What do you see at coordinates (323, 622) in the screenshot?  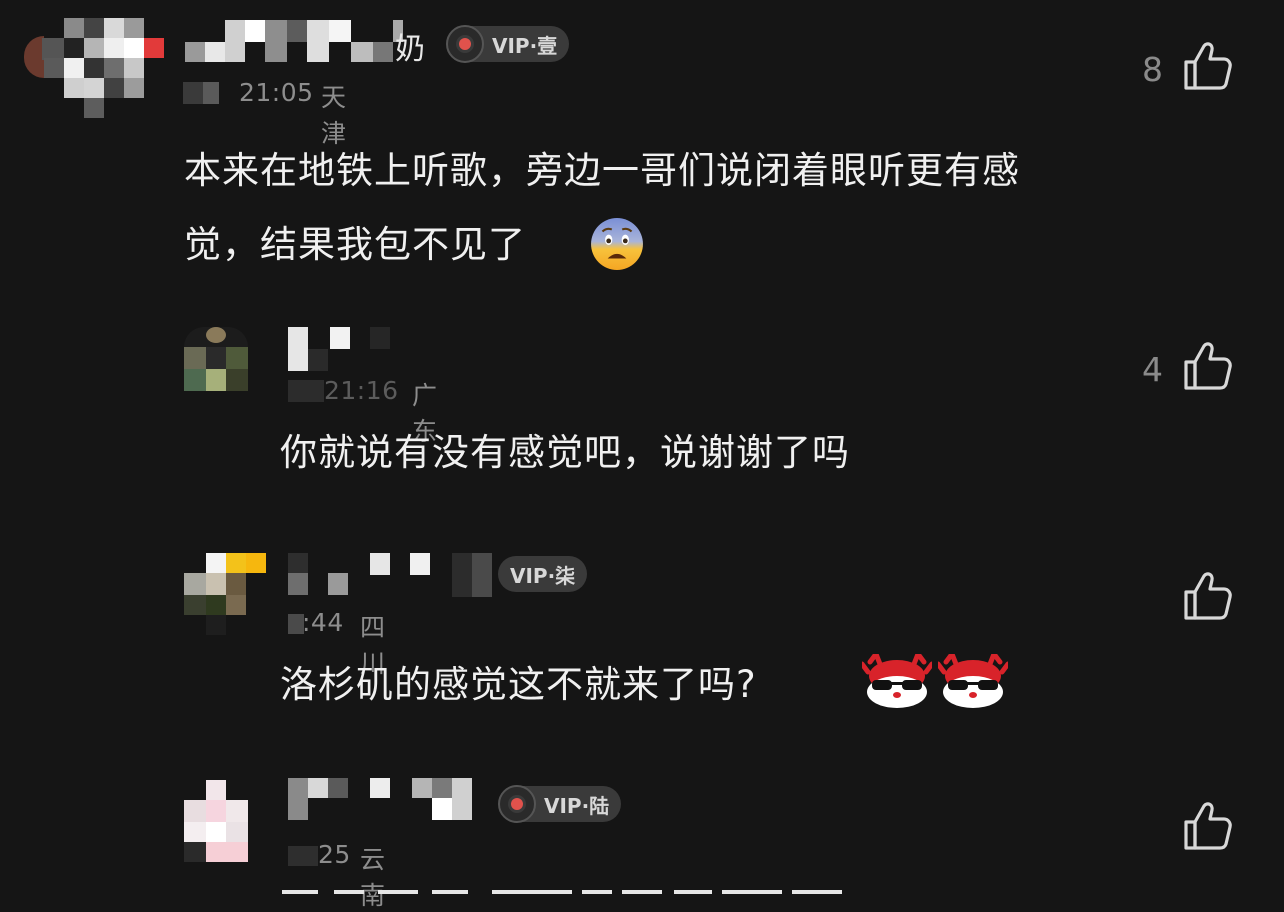 I see `comment-time: :44` at bounding box center [323, 622].